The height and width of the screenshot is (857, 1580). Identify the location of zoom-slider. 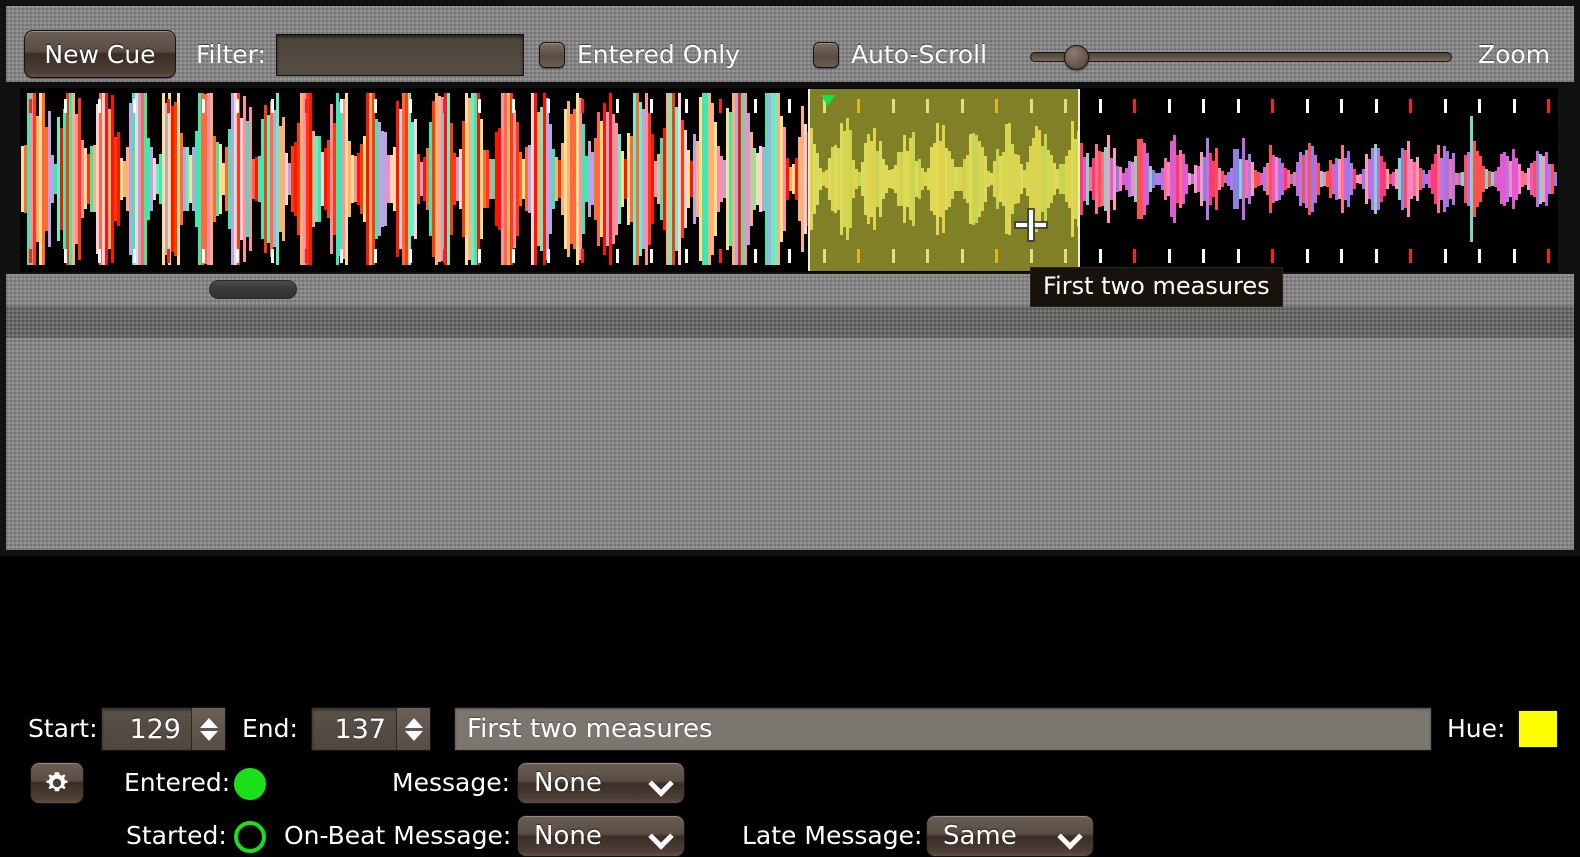
(1241, 56).